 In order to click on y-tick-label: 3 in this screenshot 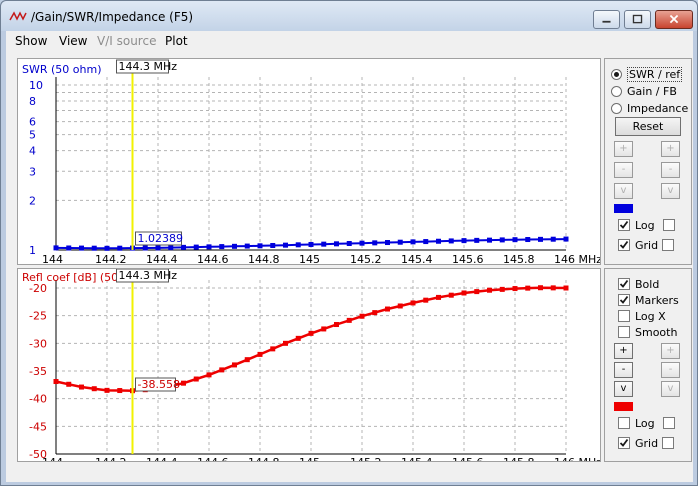, I will do `click(32, 171)`.